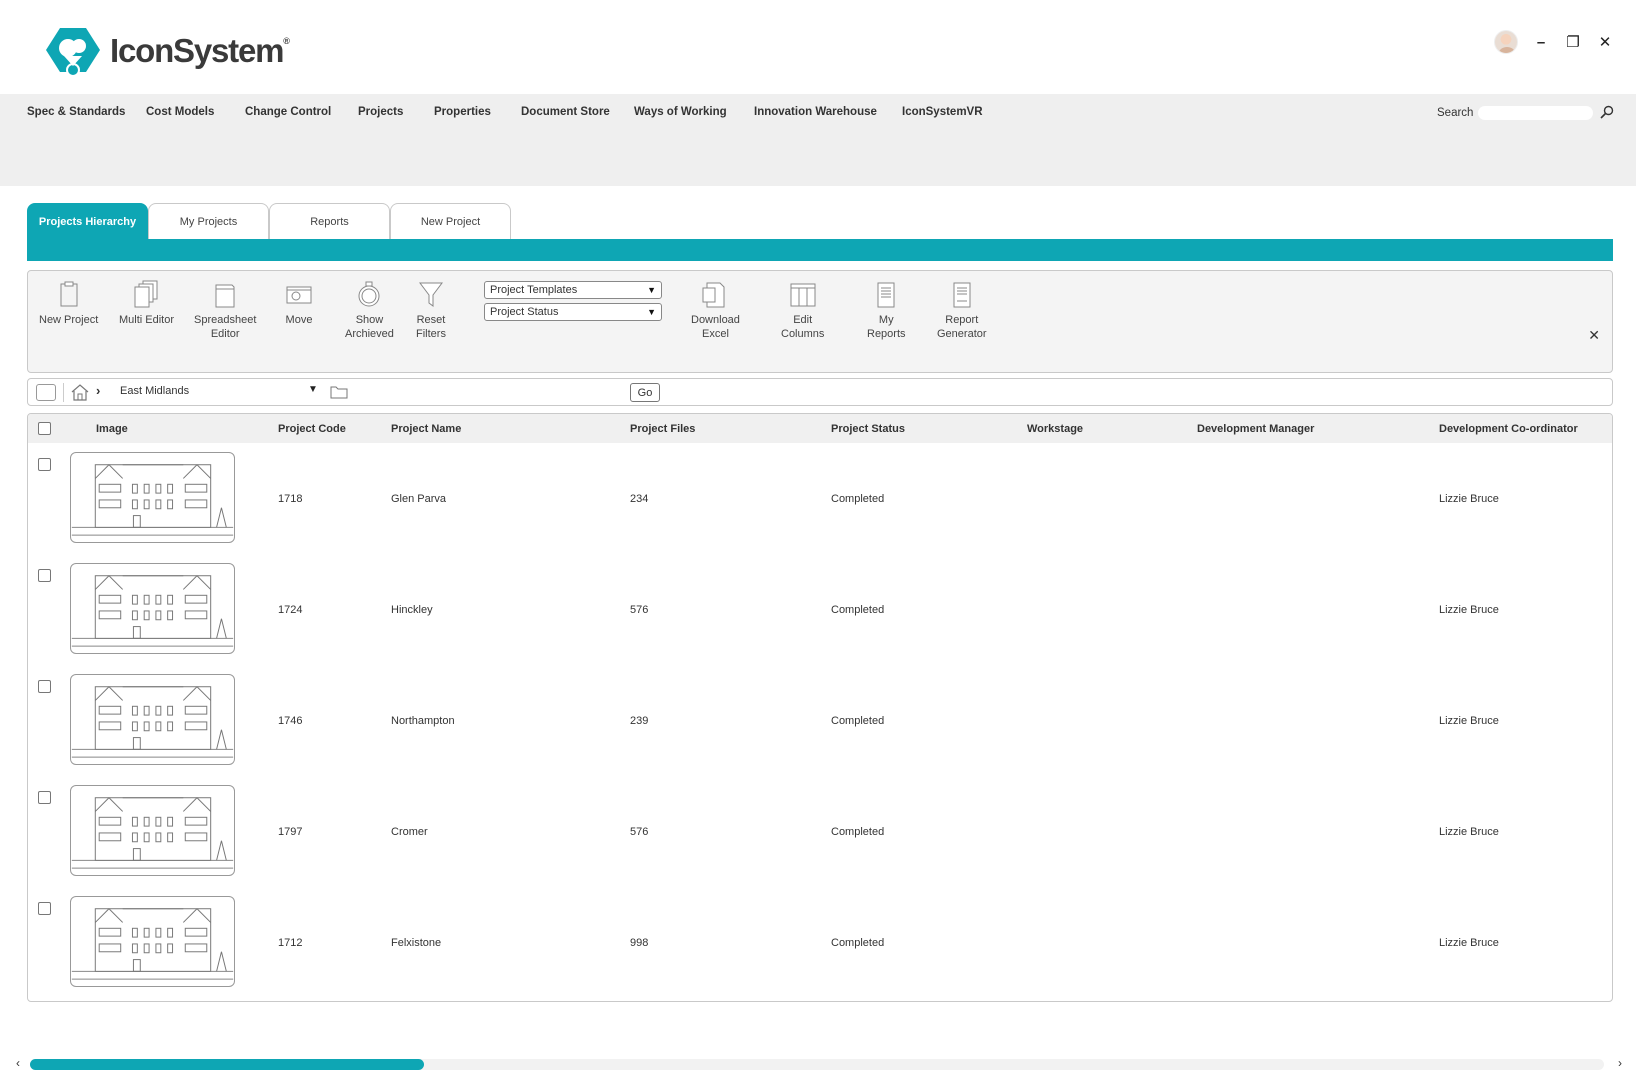 This screenshot has height=1076, width=1636. What do you see at coordinates (645, 392) in the screenshot?
I see `go-button: Go` at bounding box center [645, 392].